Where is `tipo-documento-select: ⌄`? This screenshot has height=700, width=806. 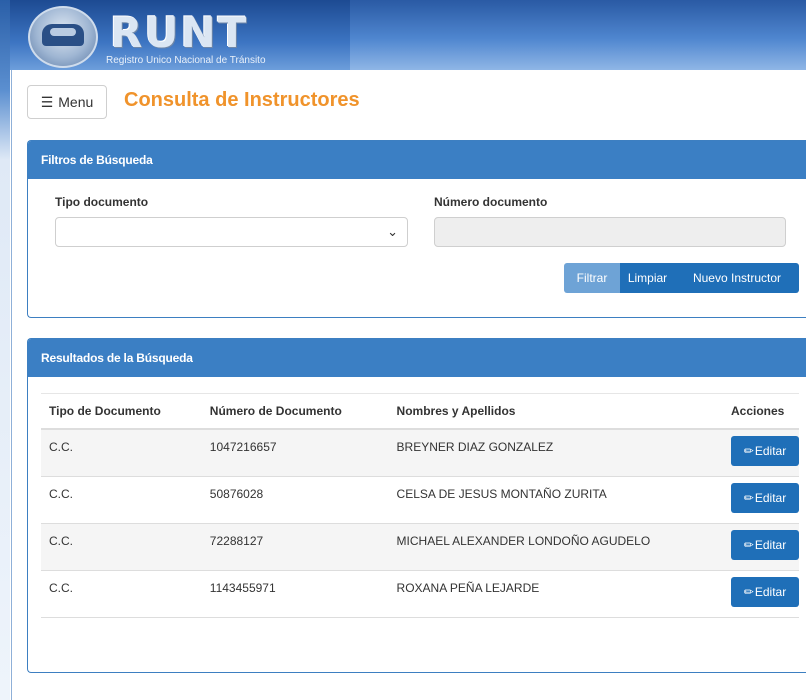 tipo-documento-select: ⌄ is located at coordinates (231, 232).